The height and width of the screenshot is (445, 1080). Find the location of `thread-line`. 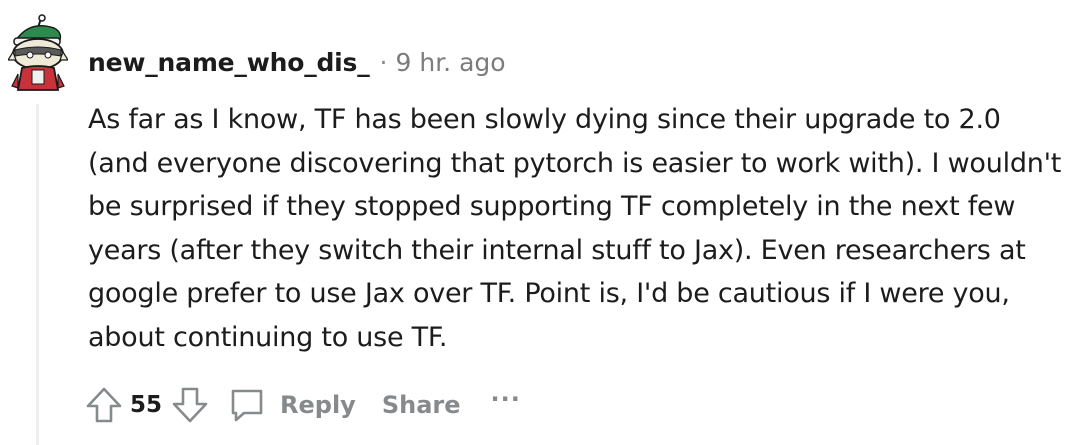

thread-line is located at coordinates (37, 274).